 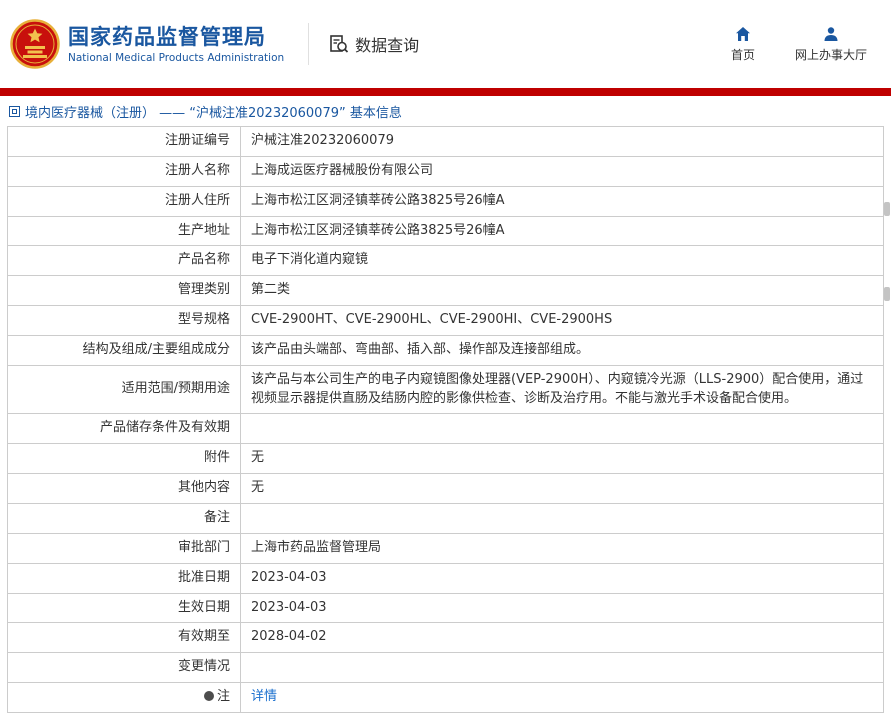 I want to click on field-label: 注册人名称, so click(x=124, y=171).